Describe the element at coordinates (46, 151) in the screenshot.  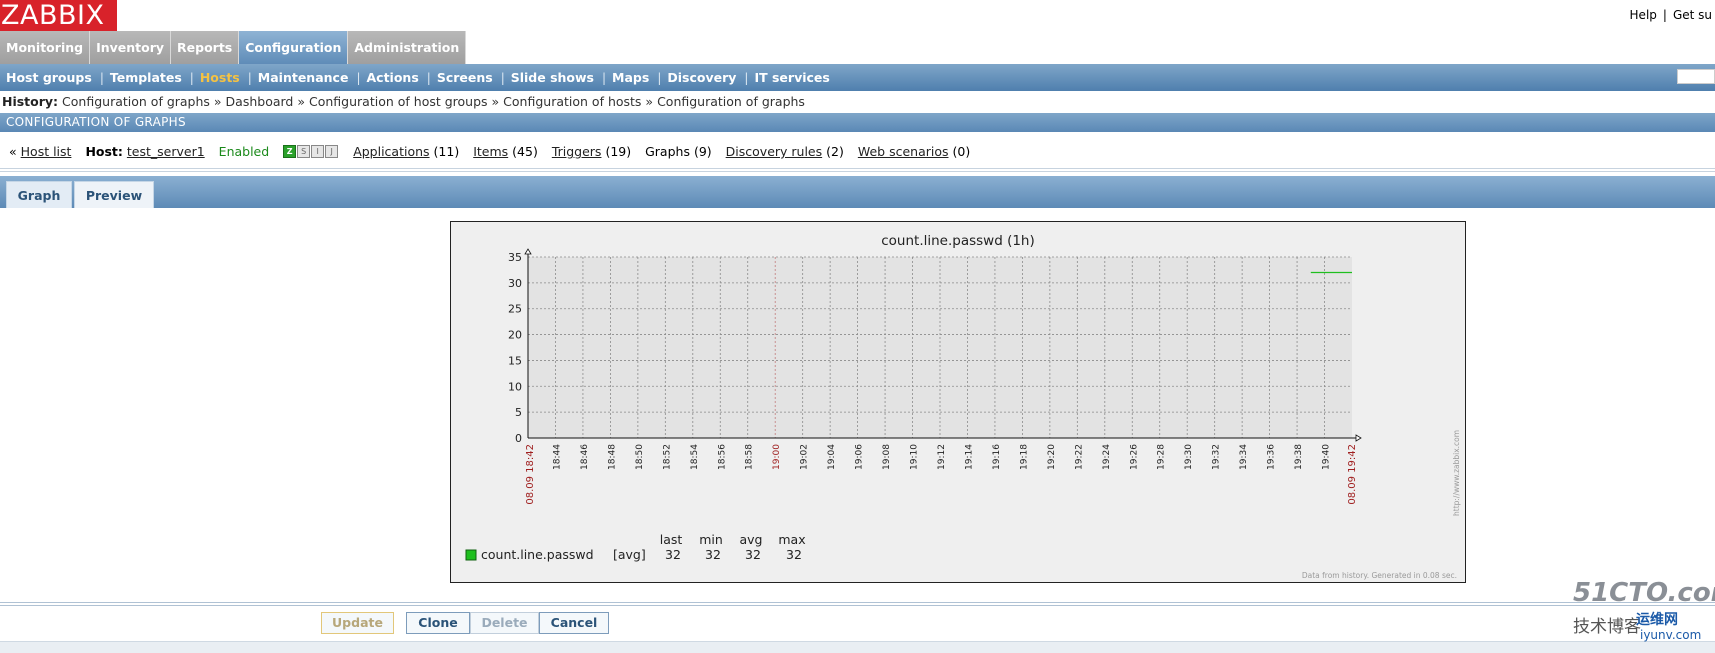
I see `host-list-link: Host list` at that location.